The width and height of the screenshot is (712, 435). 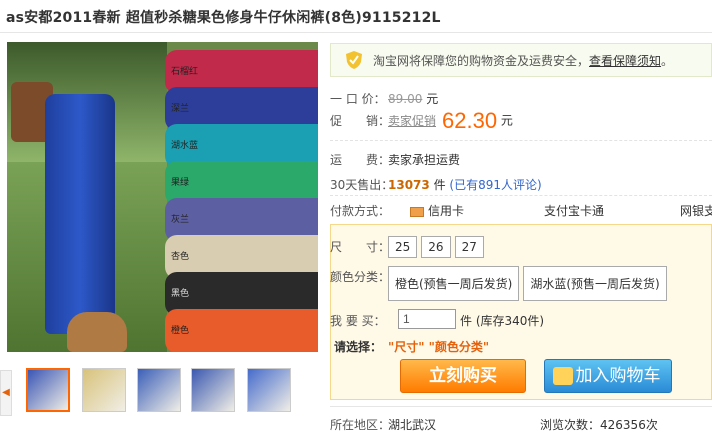 What do you see at coordinates (625, 61) in the screenshot?
I see `guarantee-link: 查看保障须知` at bounding box center [625, 61].